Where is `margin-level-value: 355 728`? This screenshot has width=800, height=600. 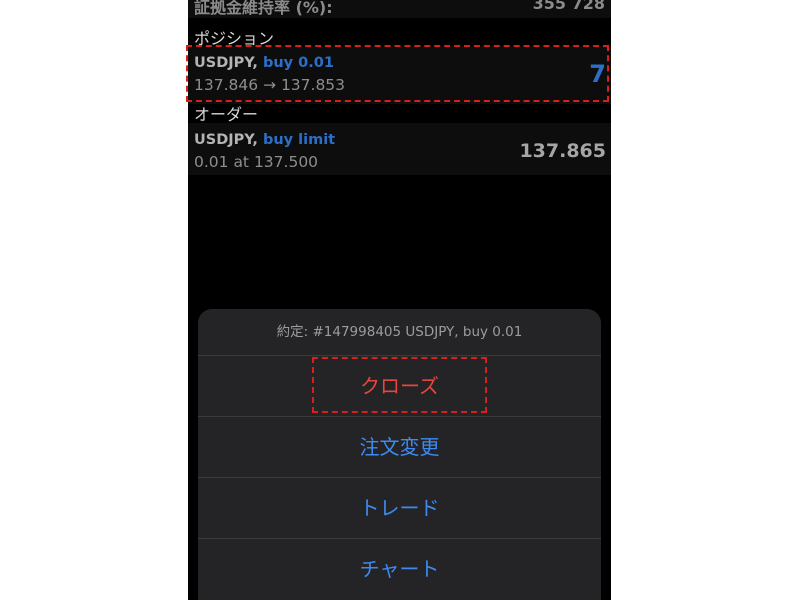 margin-level-value: 355 728 is located at coordinates (568, 6).